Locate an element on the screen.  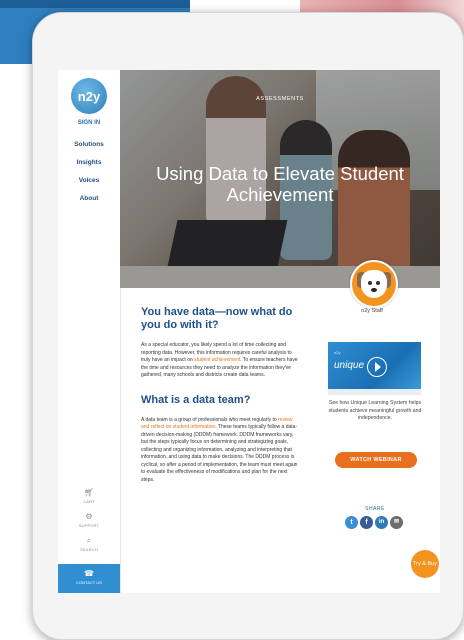
video-brand: unique is located at coordinates (349, 365).